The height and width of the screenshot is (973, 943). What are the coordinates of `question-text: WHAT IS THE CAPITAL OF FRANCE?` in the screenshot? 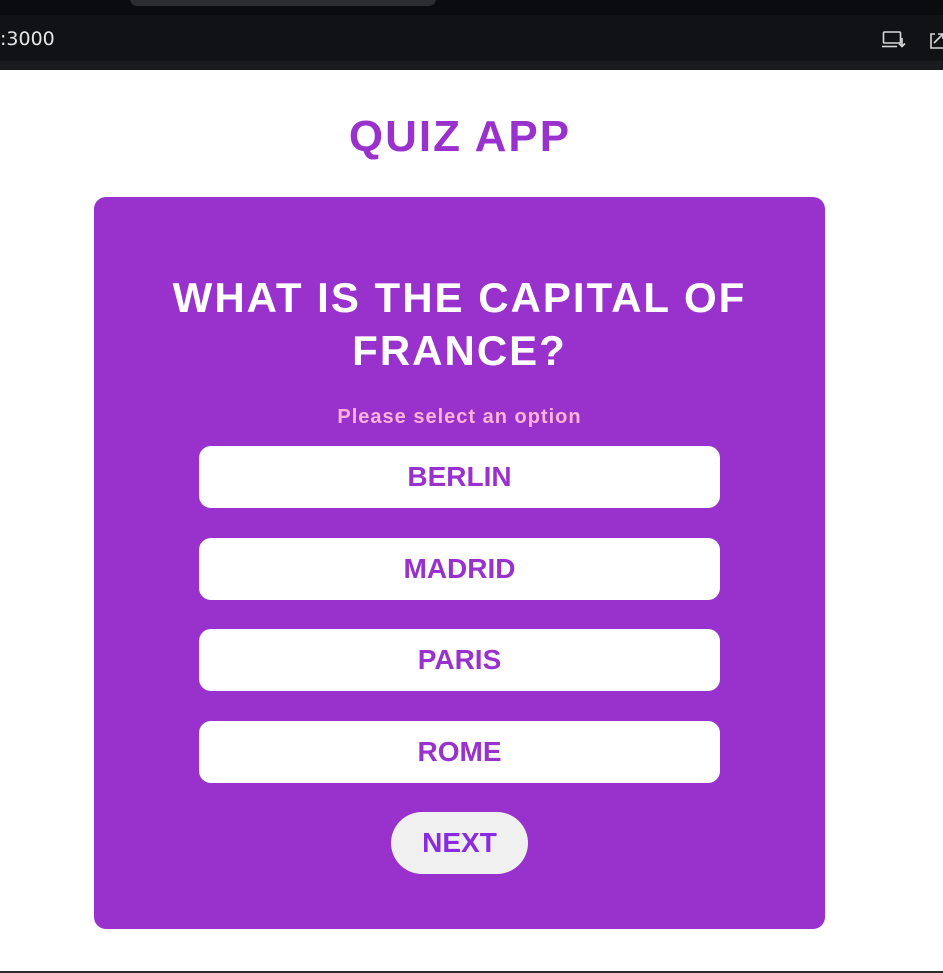 It's located at (459, 324).